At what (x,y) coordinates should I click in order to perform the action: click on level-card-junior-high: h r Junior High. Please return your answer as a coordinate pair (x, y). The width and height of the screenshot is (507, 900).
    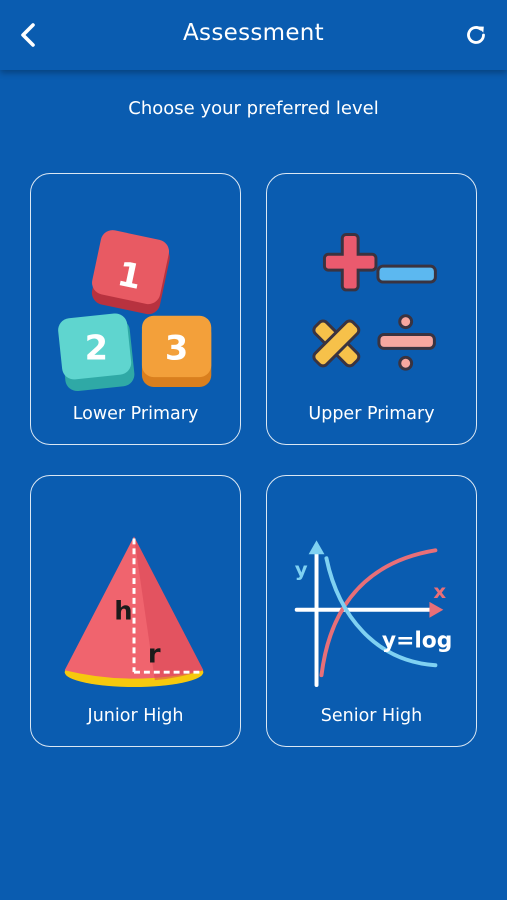
    Looking at the image, I should click on (135, 611).